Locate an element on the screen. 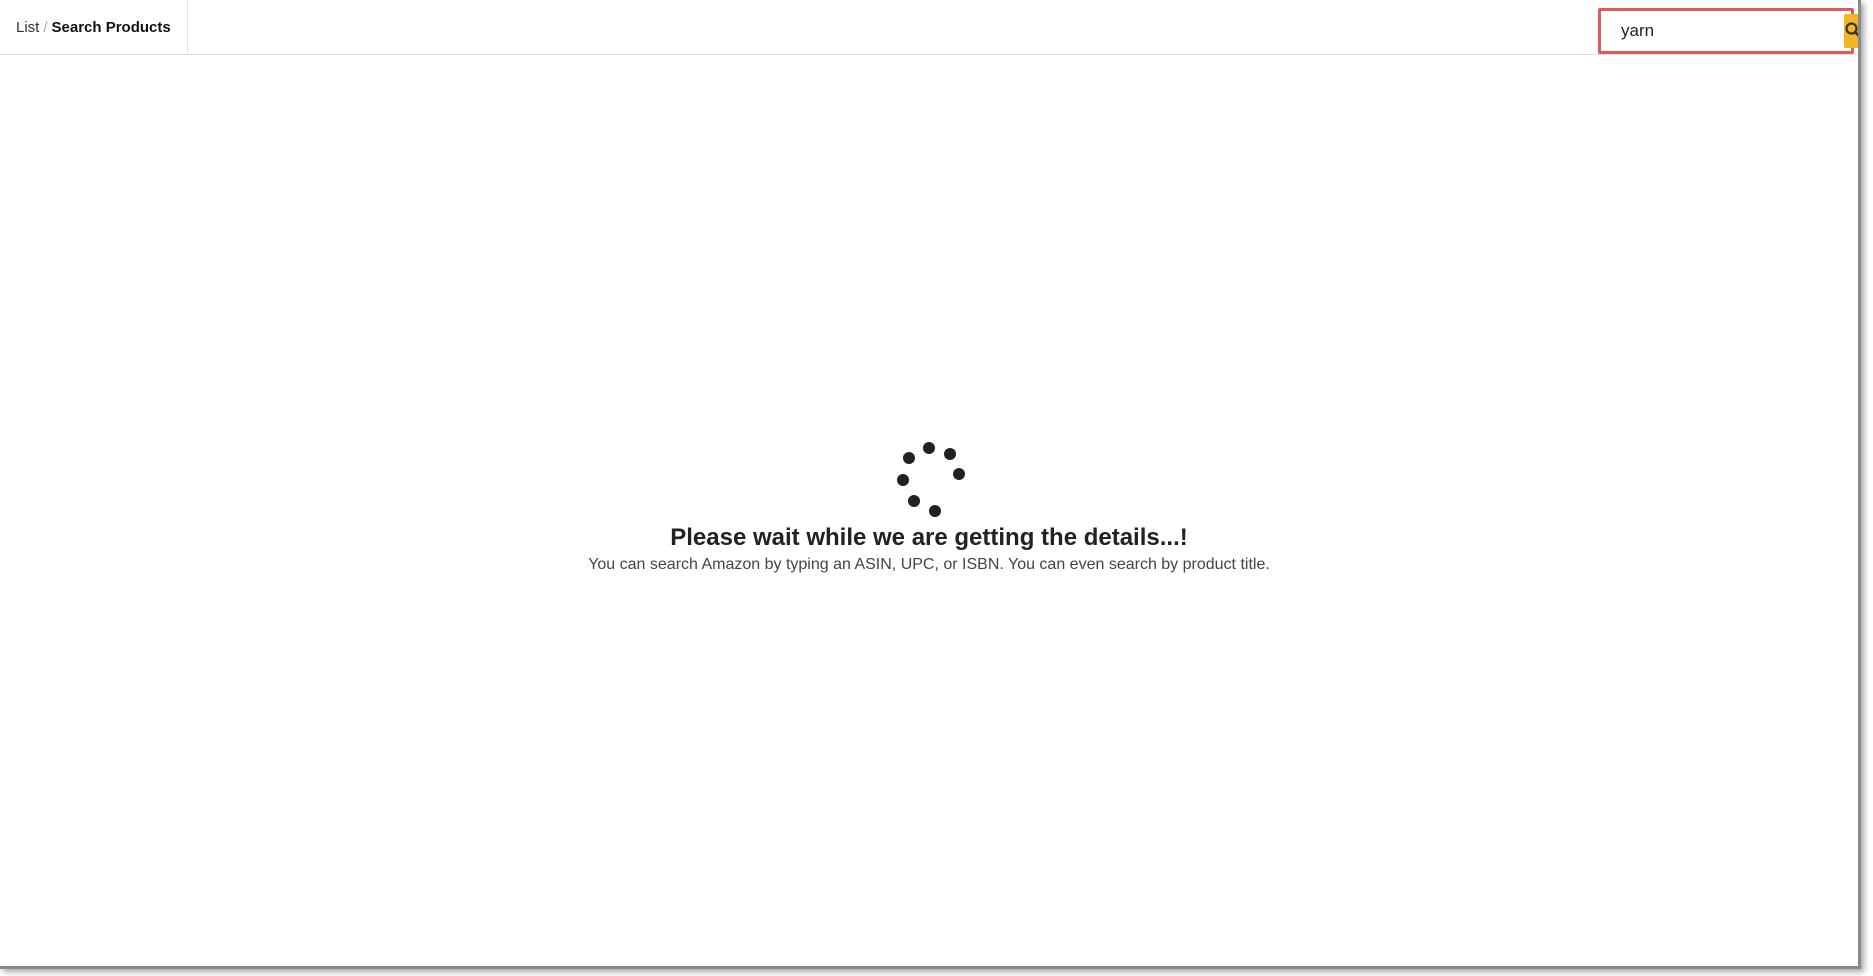 Image resolution: width=1873 pixels, height=976 pixels. top-bar: List / Search Products is located at coordinates (929, 27).